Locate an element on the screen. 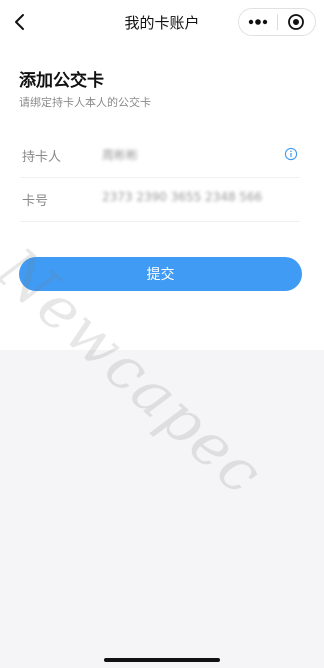 This screenshot has height=668, width=324. more-icon is located at coordinates (257, 22).